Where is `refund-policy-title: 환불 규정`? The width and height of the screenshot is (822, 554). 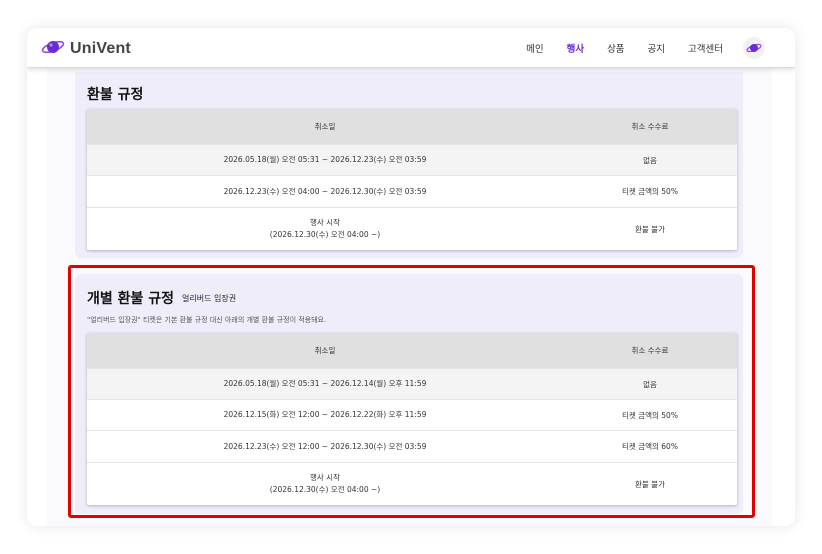 refund-policy-title: 환불 규정 is located at coordinates (115, 95).